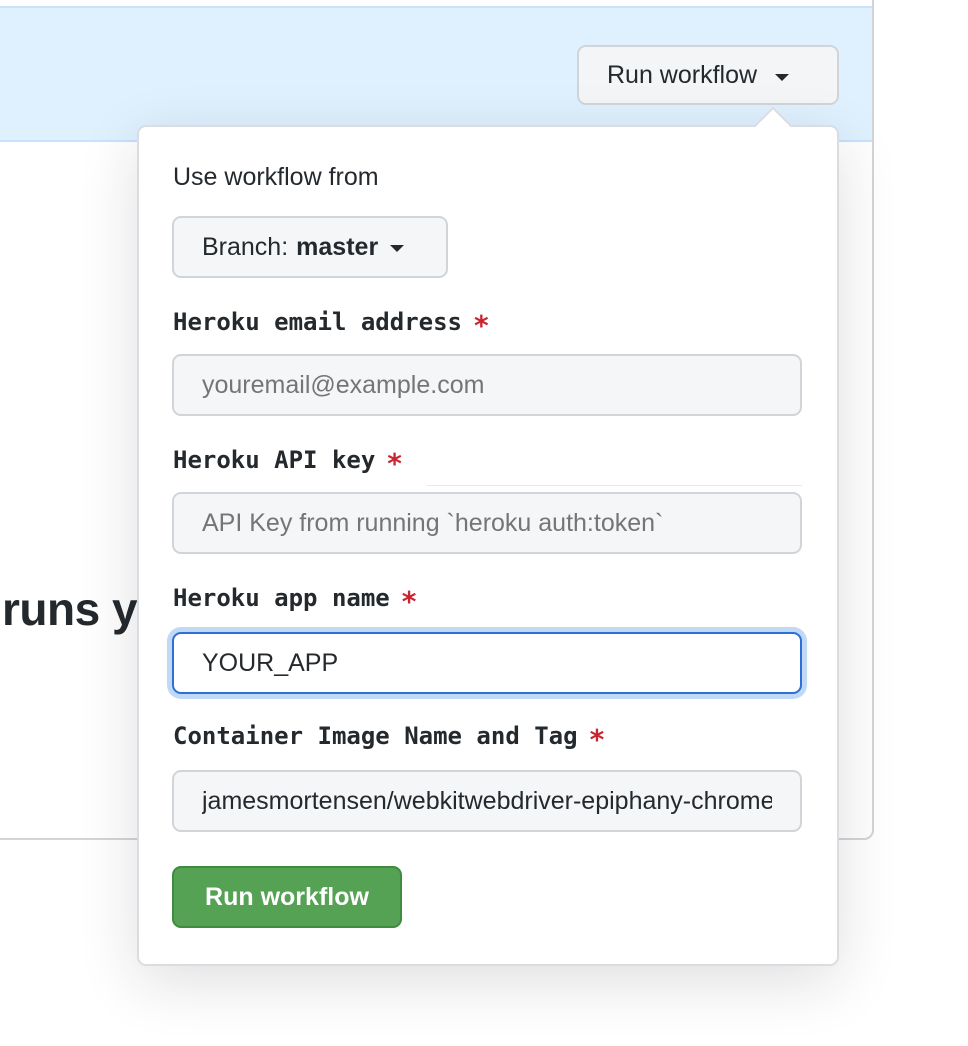 This screenshot has width=968, height=1046. Describe the element at coordinates (682, 74) in the screenshot. I see `run-workflow-trigger-label: Run workflow` at that location.